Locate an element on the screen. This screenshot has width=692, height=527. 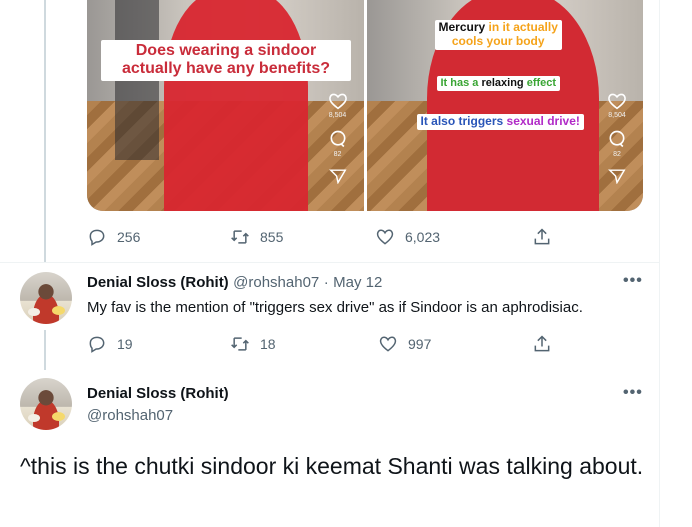
reply-button: 19 is located at coordinates (110, 344).